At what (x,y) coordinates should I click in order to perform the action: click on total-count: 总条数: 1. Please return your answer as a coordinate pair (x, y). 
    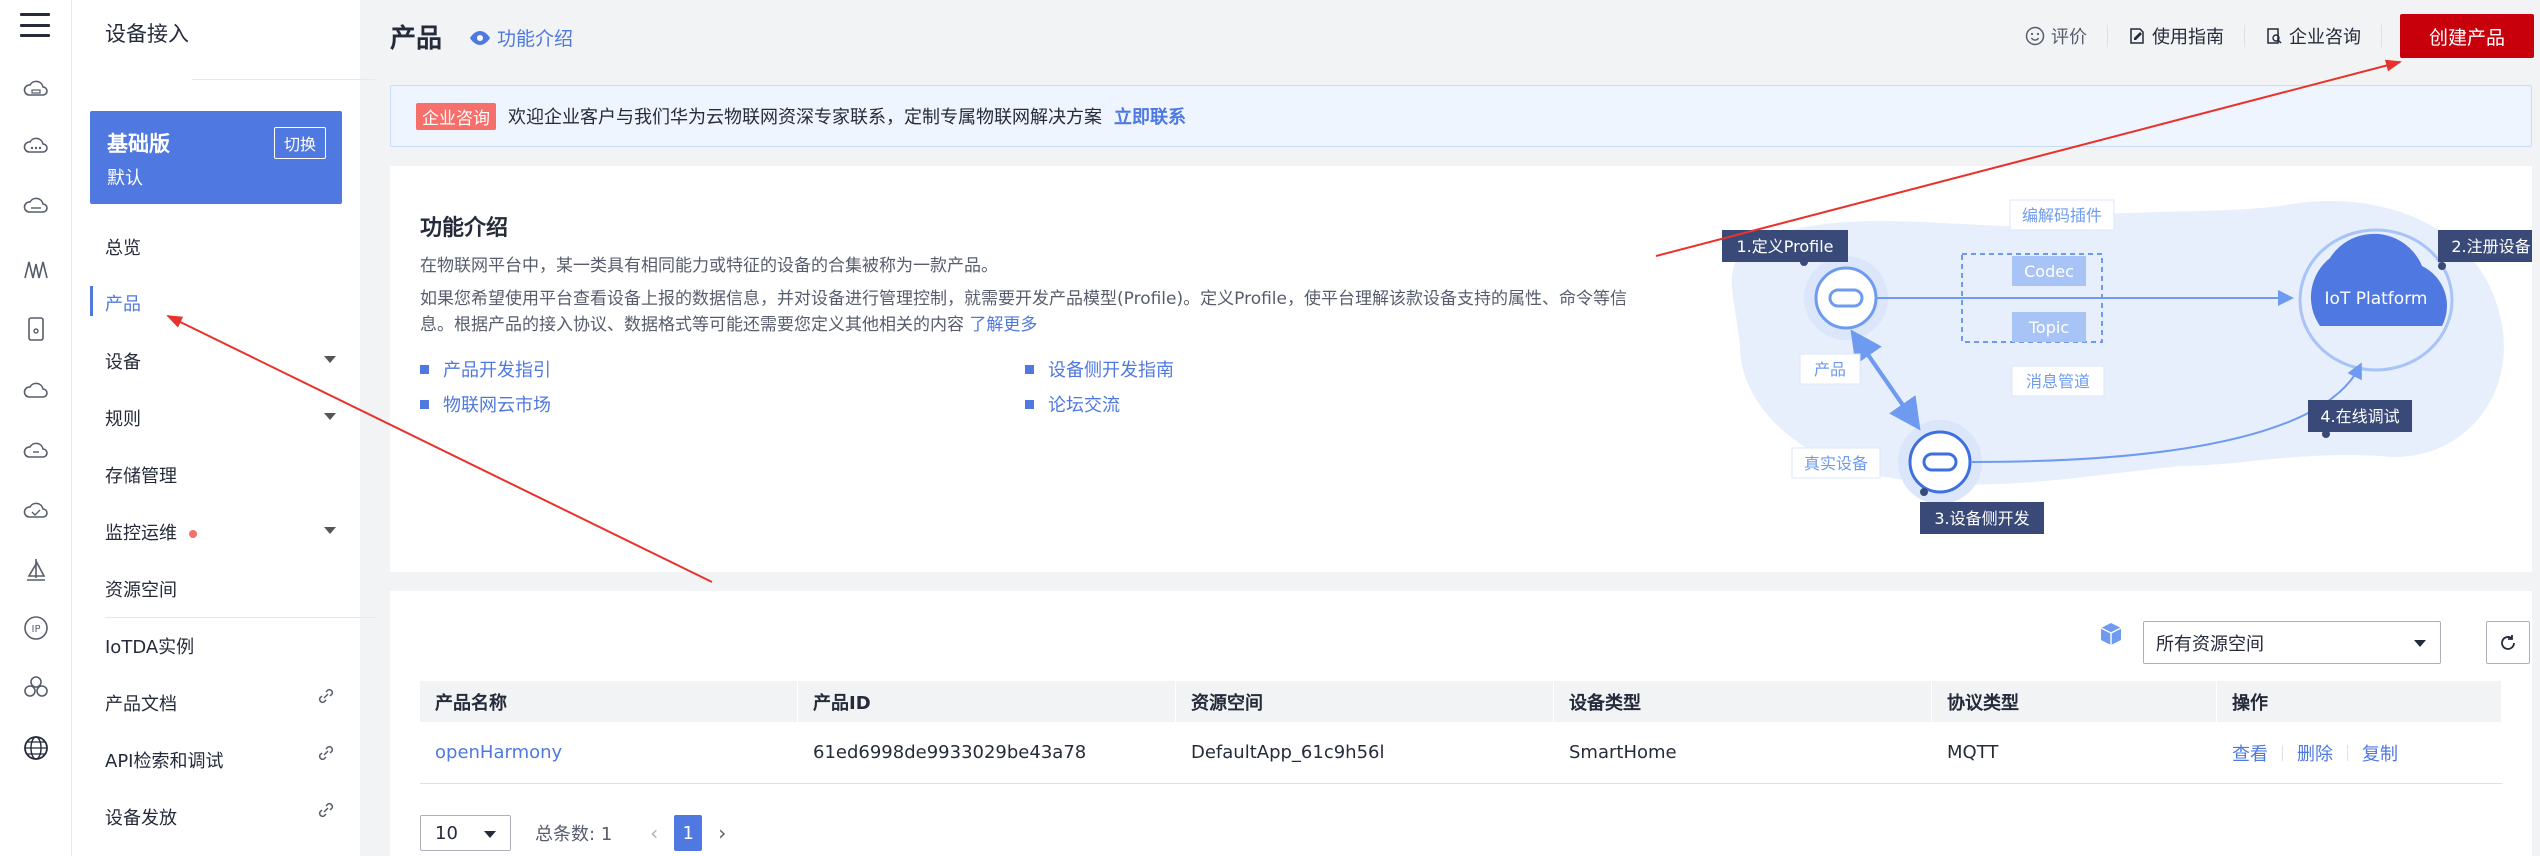
    Looking at the image, I should click on (573, 833).